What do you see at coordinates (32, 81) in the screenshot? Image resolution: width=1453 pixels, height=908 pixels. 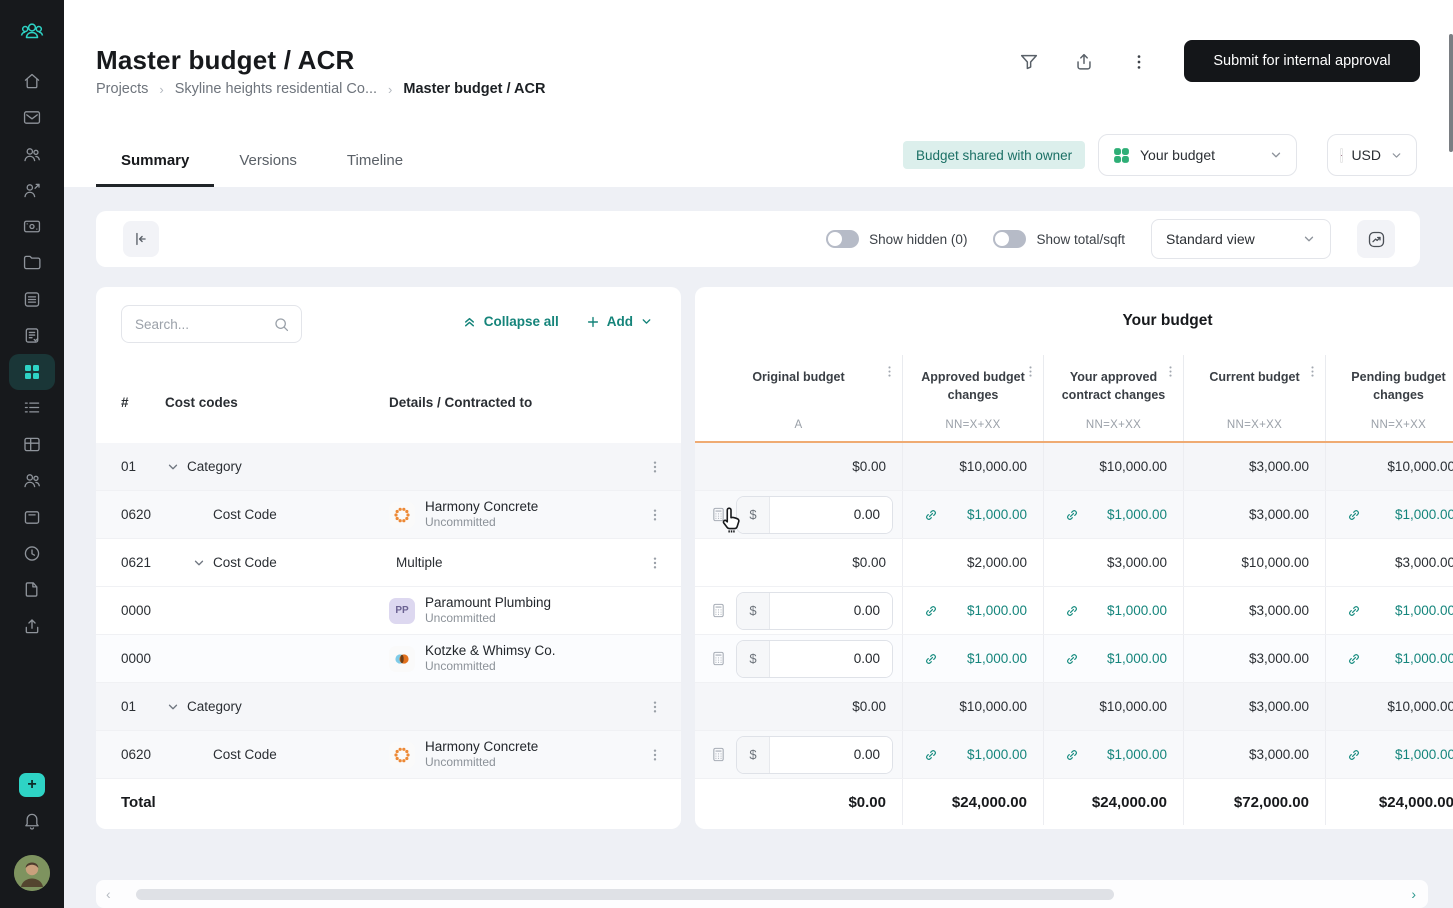 I see `home-icon` at bounding box center [32, 81].